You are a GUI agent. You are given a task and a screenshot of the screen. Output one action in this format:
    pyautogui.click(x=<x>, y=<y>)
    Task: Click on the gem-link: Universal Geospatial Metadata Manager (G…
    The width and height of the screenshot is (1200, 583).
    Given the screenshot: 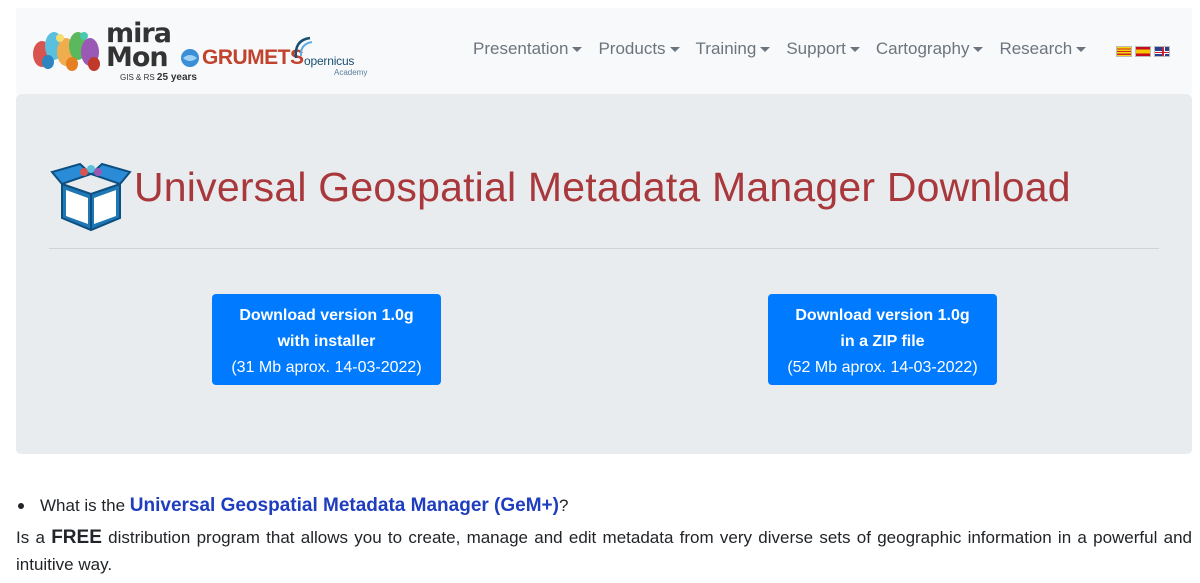 What is the action you would take?
    pyautogui.click(x=344, y=505)
    